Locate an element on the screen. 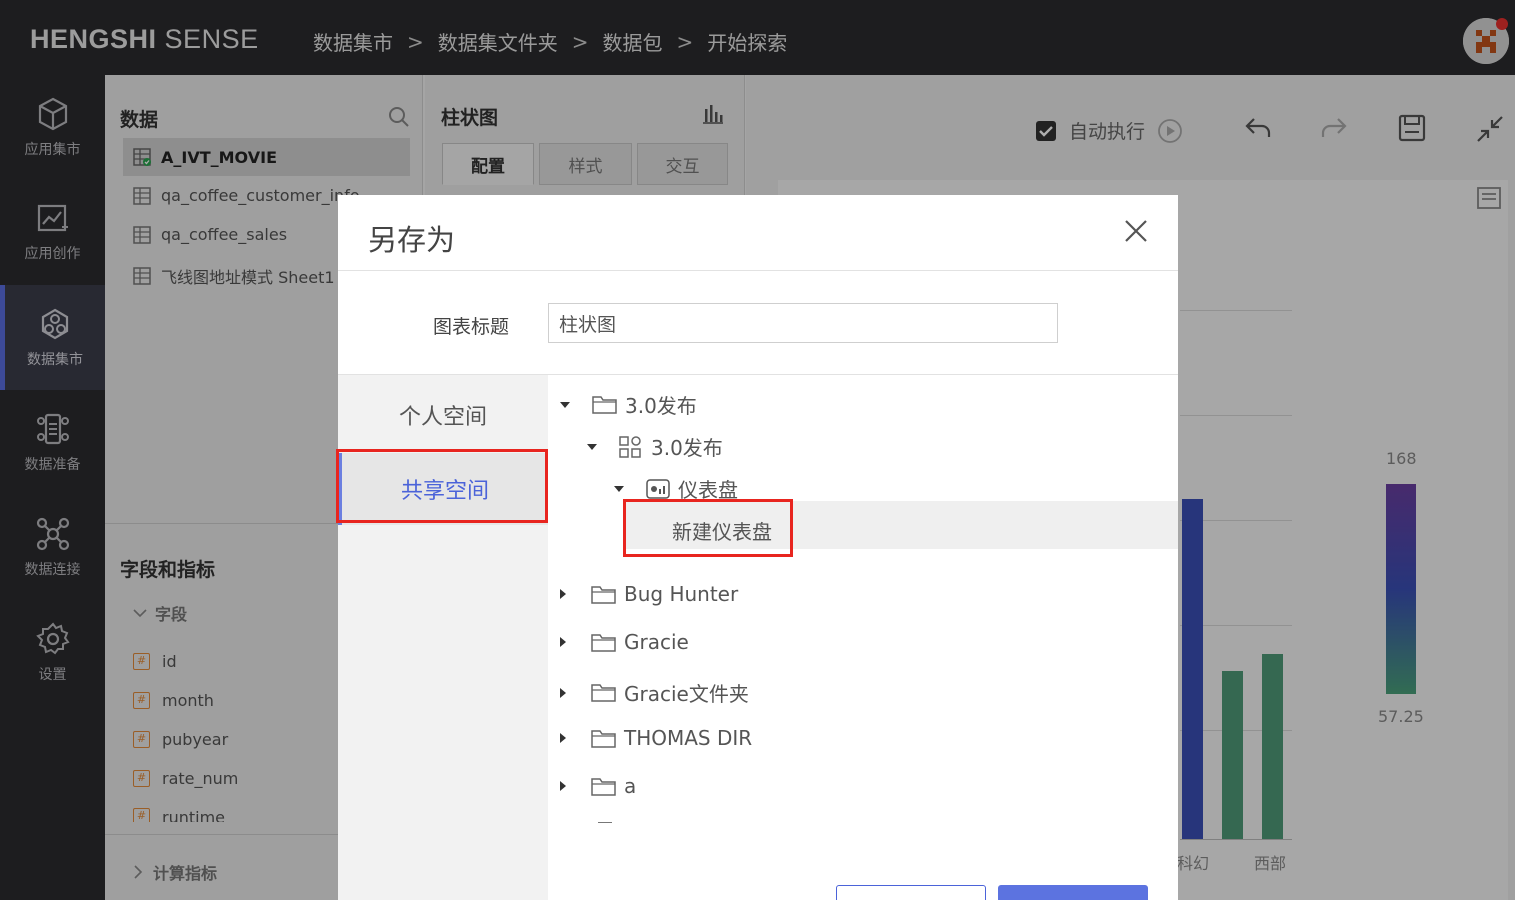  dashboard-icon is located at coordinates (658, 488).